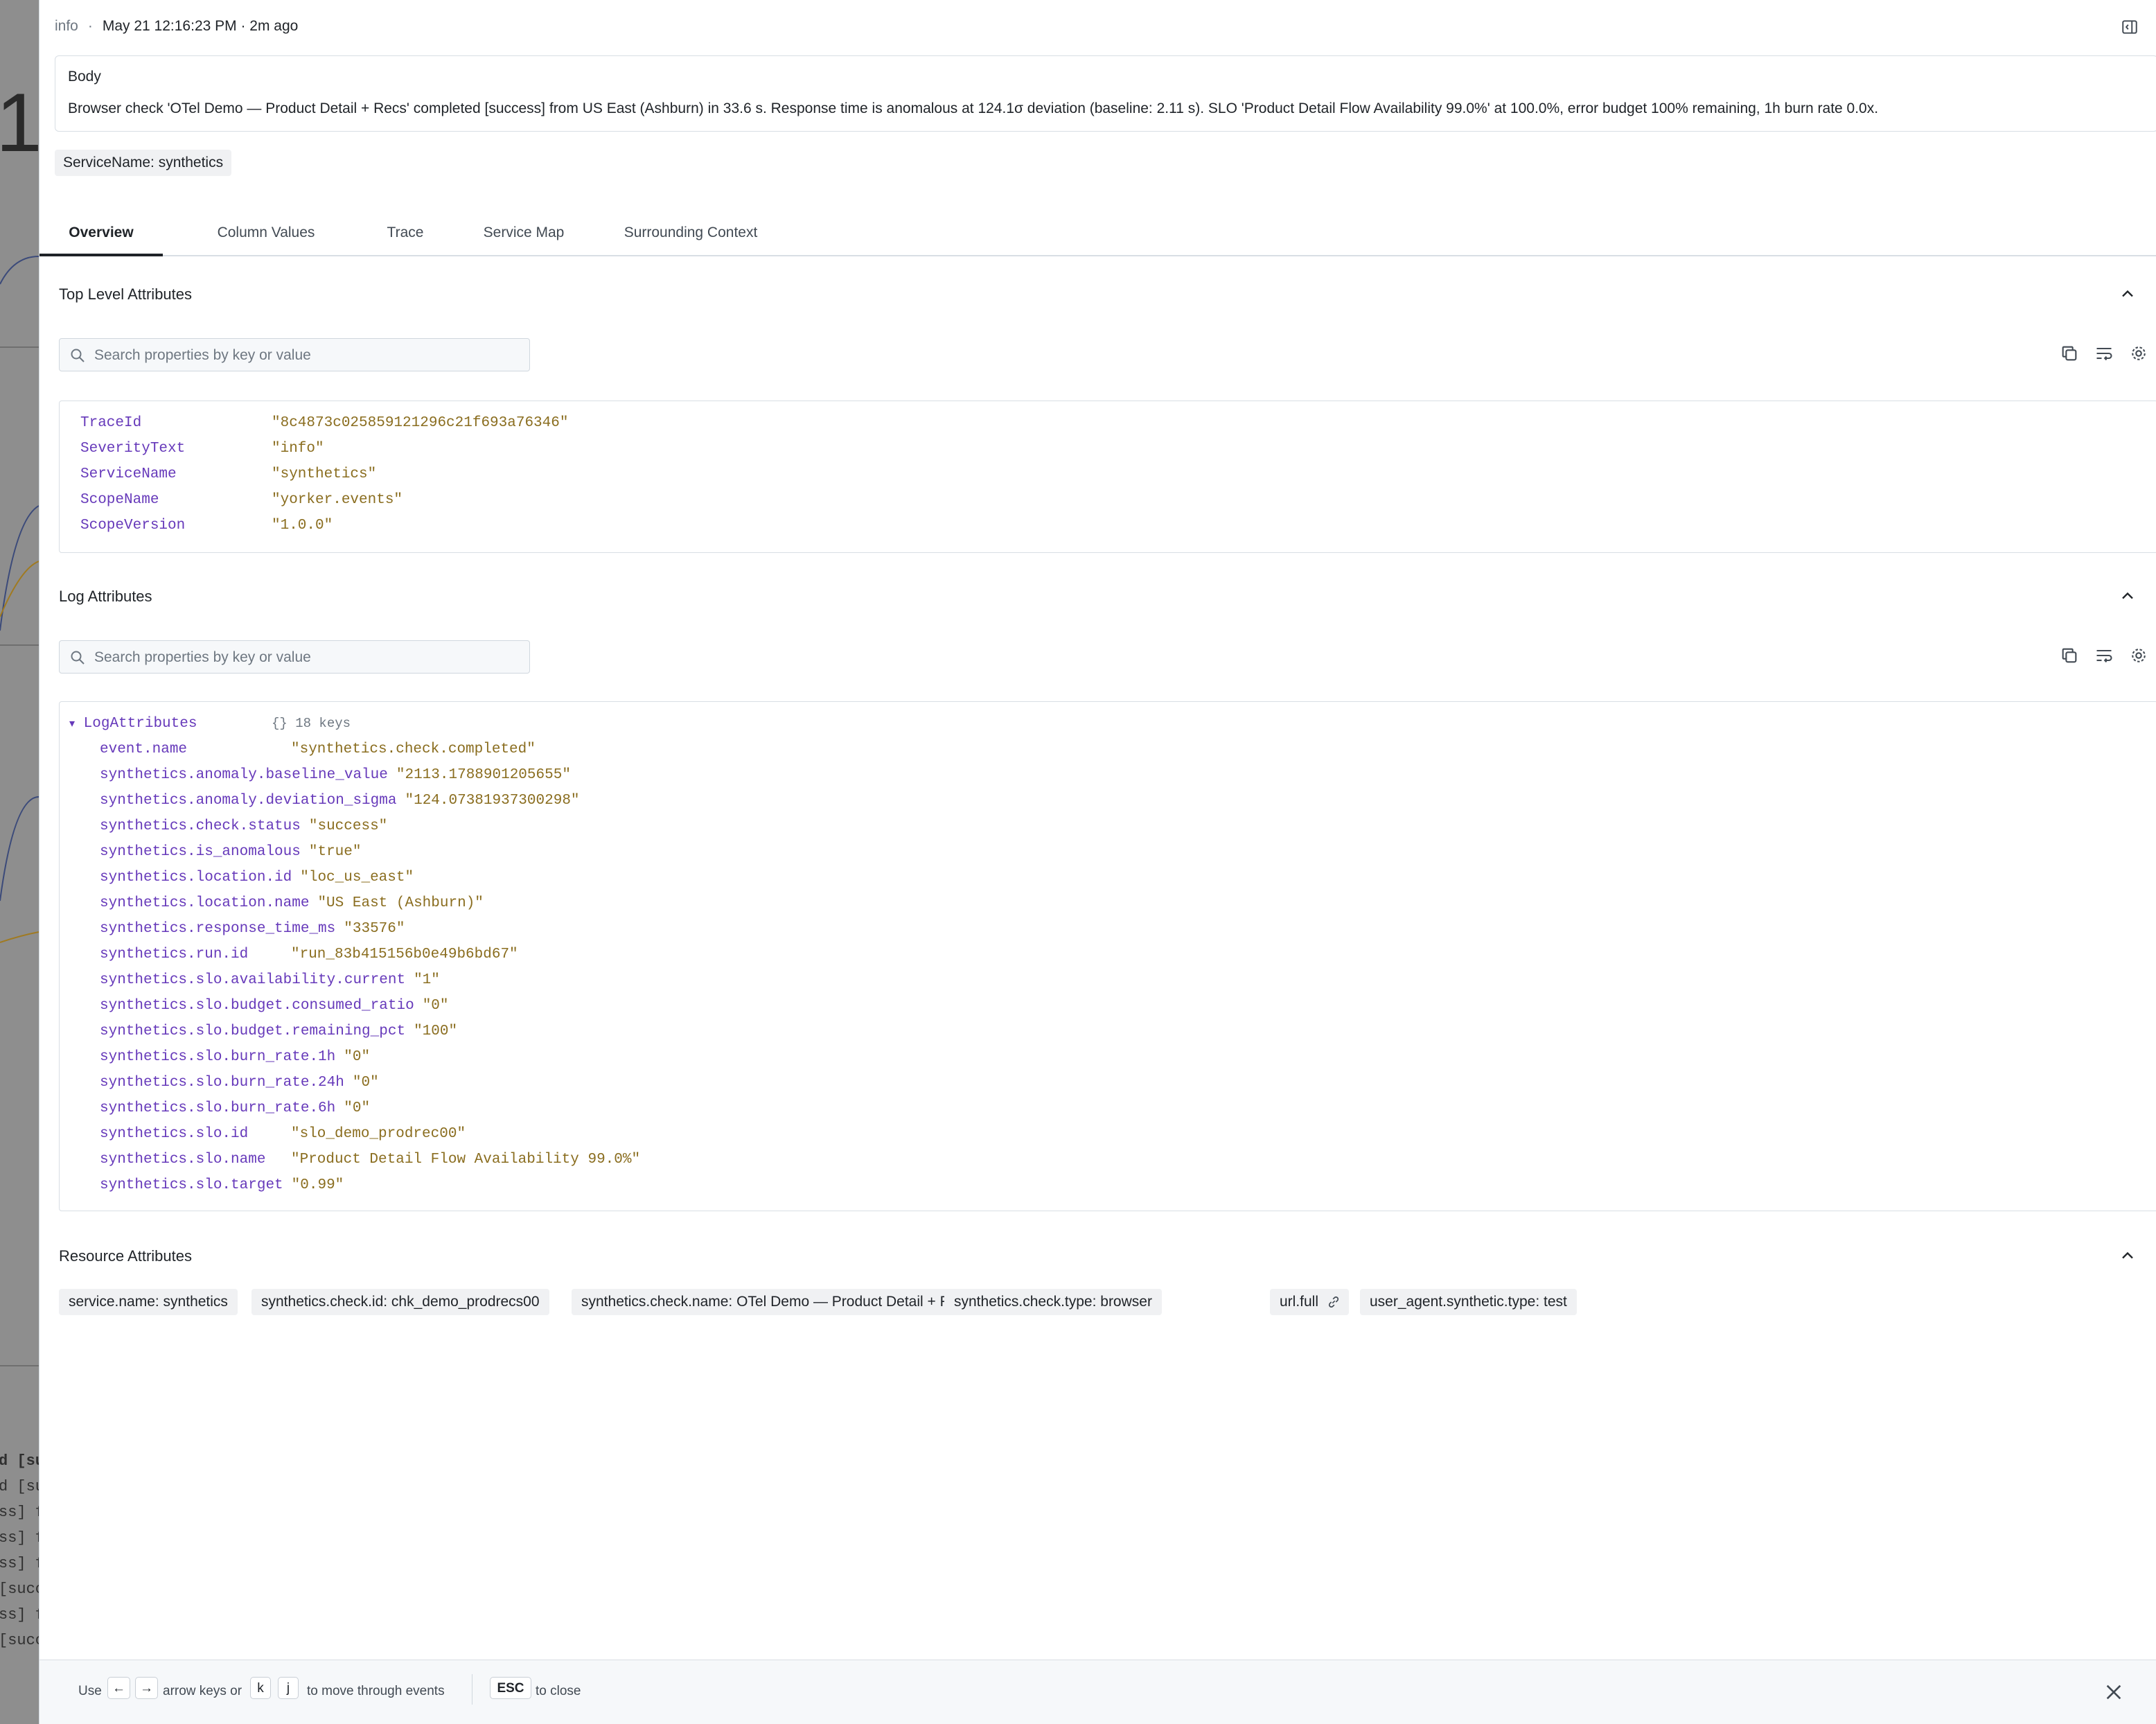 The image size is (2156, 1724). Describe the element at coordinates (203, 1691) in the screenshot. I see `footer-arrow-text: arrow keys or` at that location.